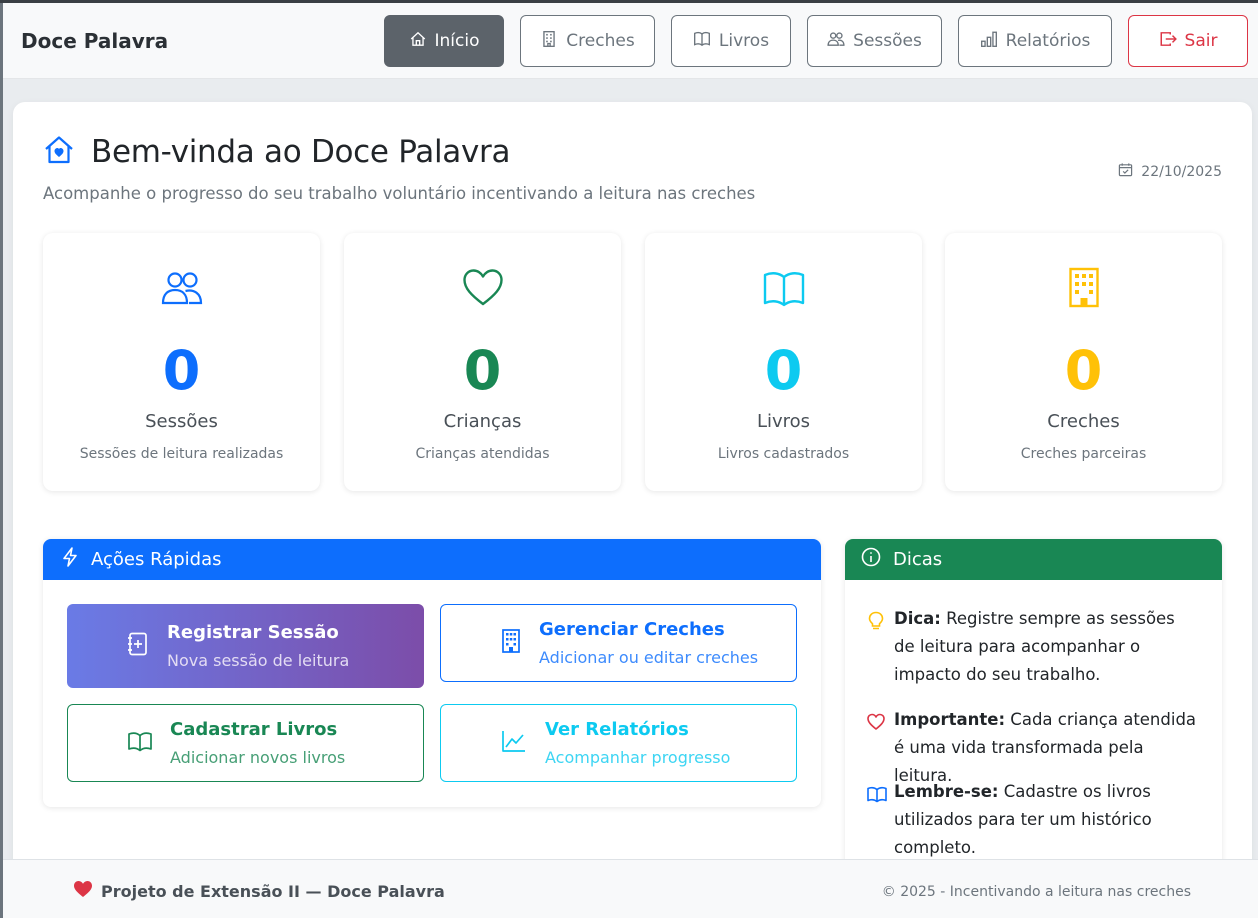  What do you see at coordinates (871, 559) in the screenshot?
I see `info-circle-icon` at bounding box center [871, 559].